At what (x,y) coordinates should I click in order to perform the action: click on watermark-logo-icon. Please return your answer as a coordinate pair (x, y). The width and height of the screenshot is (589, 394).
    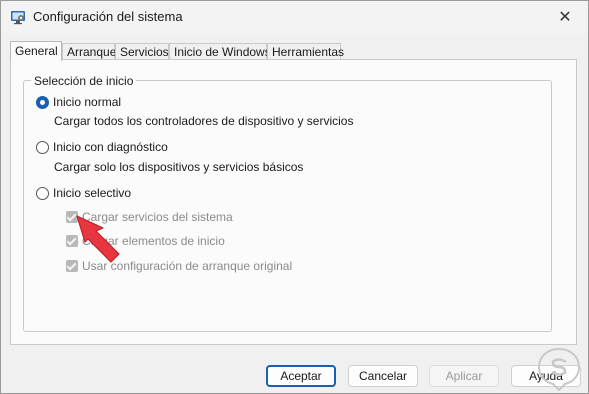
    Looking at the image, I should click on (559, 369).